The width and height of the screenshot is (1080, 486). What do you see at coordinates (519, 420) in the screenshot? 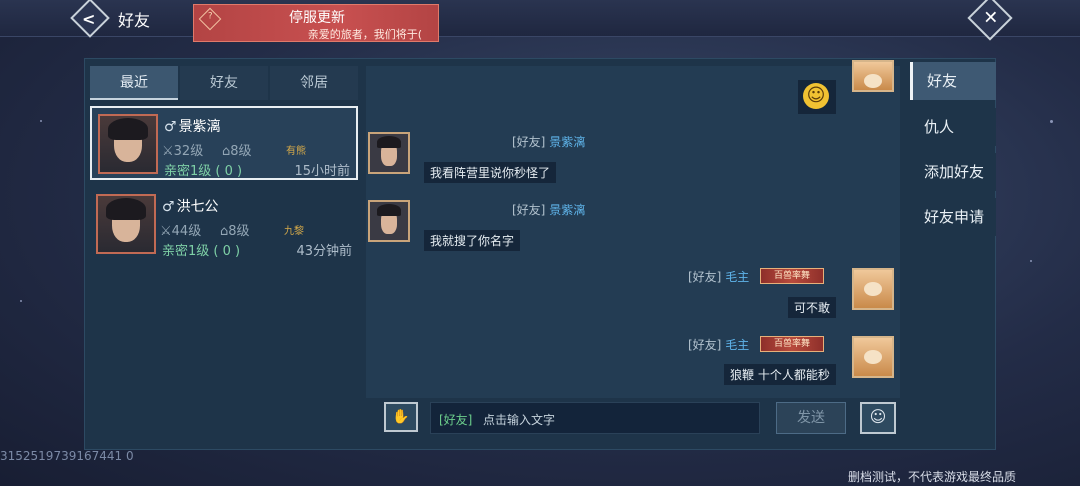
I see `input-placeholder: 点击输入文字` at bounding box center [519, 420].